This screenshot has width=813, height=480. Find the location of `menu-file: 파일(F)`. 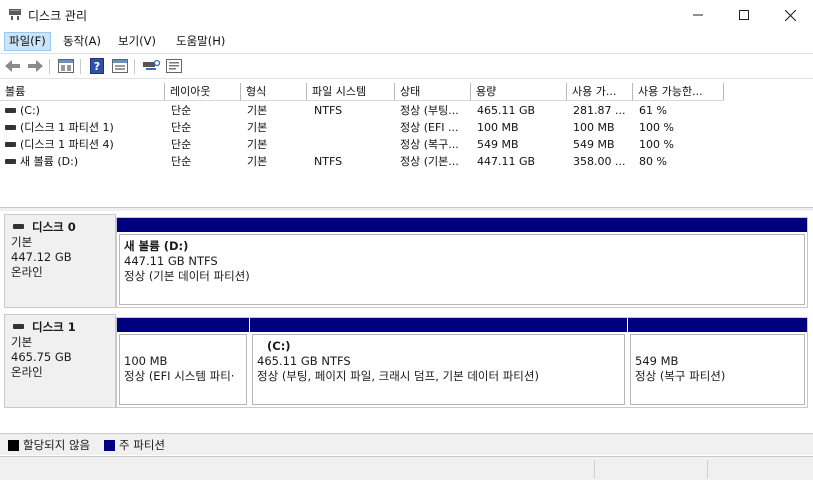

menu-file: 파일(F) is located at coordinates (27, 41).